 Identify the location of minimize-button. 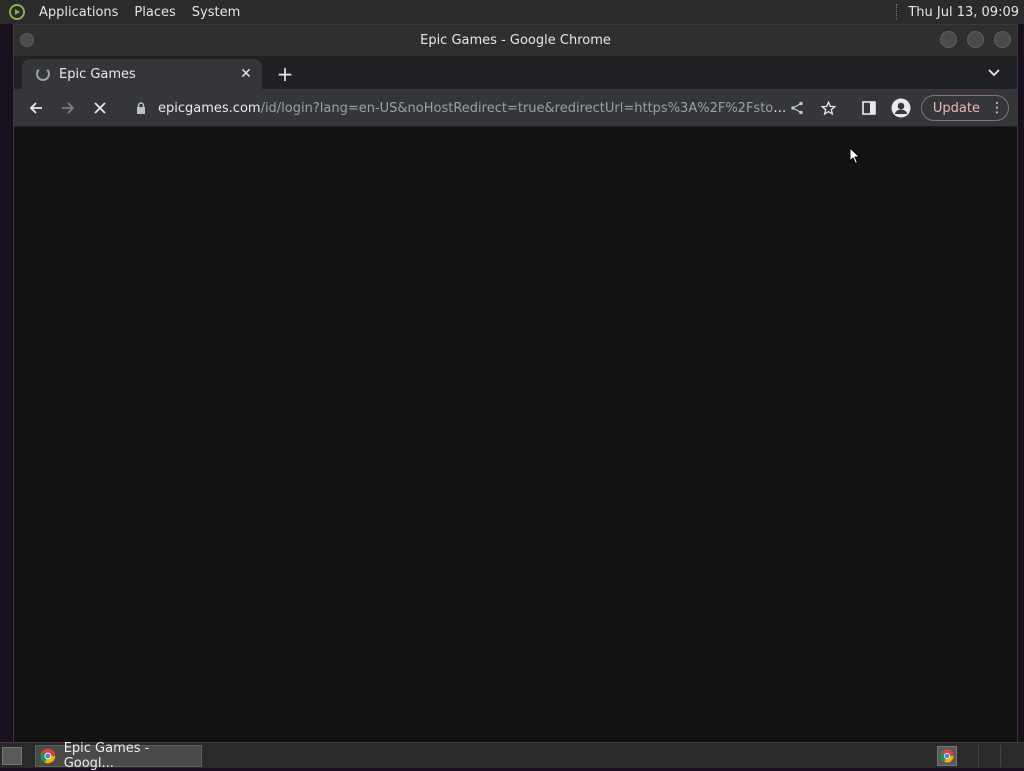
(948, 39).